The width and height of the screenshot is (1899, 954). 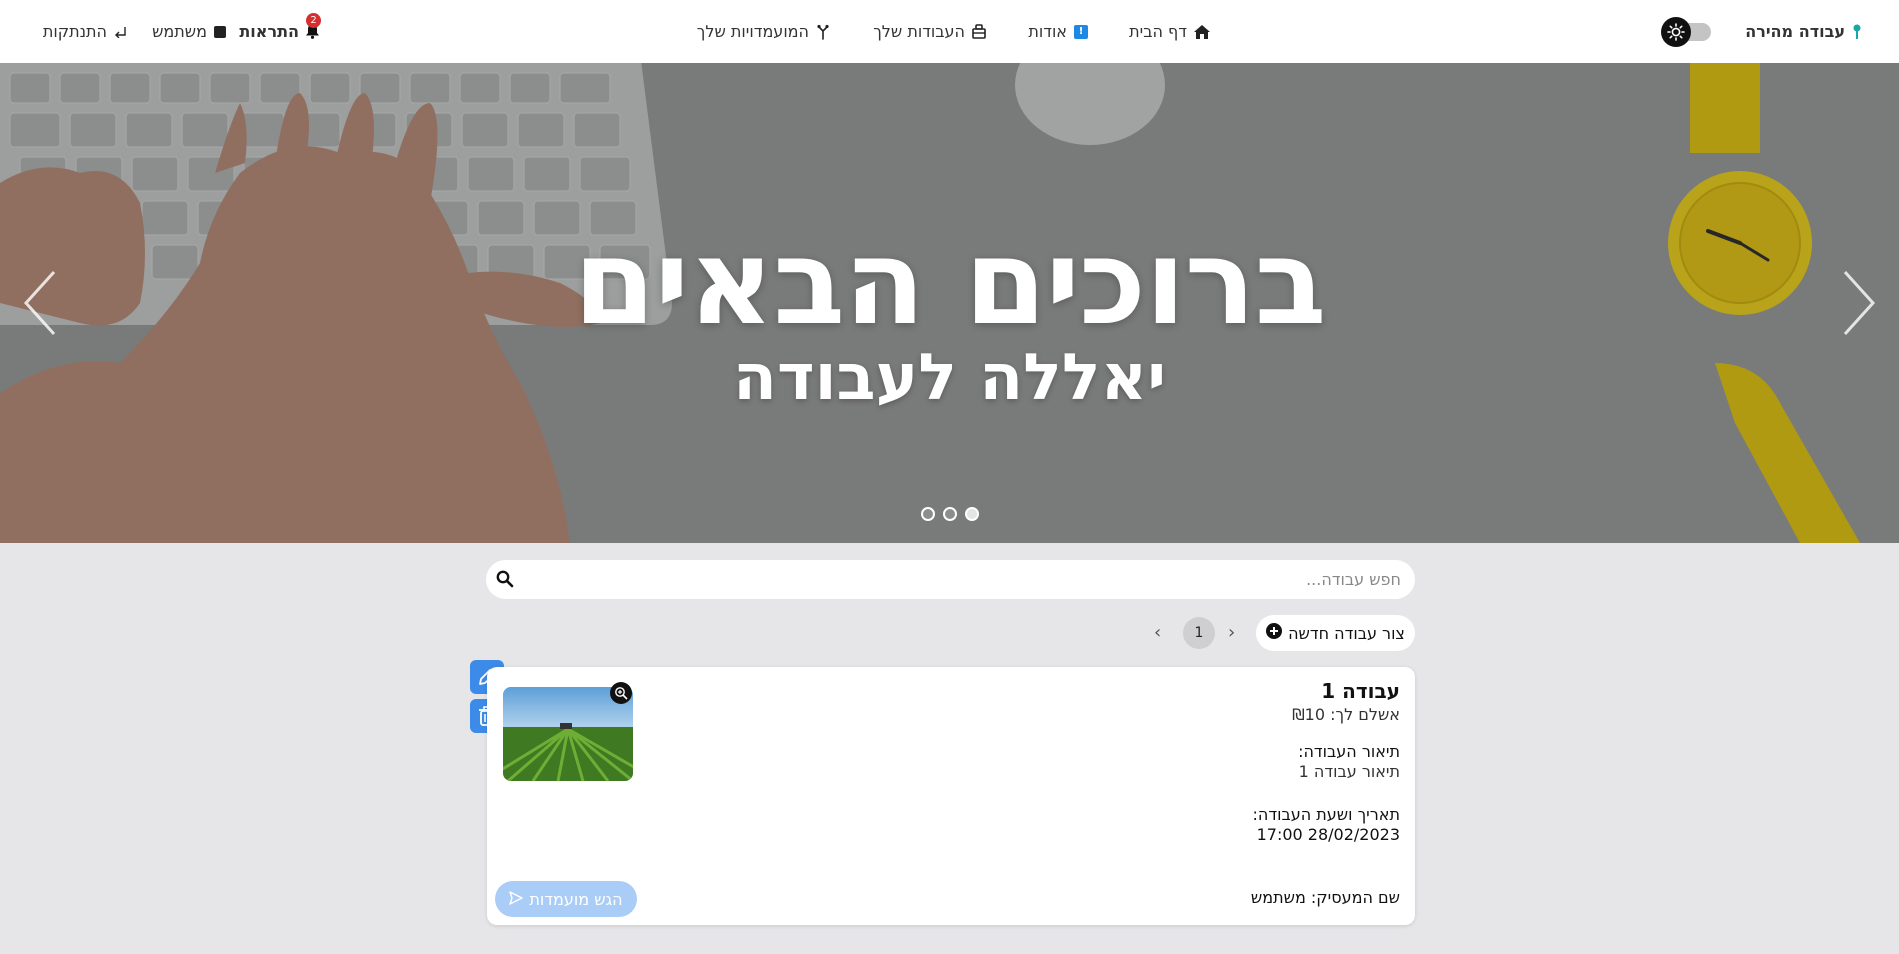 I want to click on nav-user: משתמש, so click(x=189, y=31).